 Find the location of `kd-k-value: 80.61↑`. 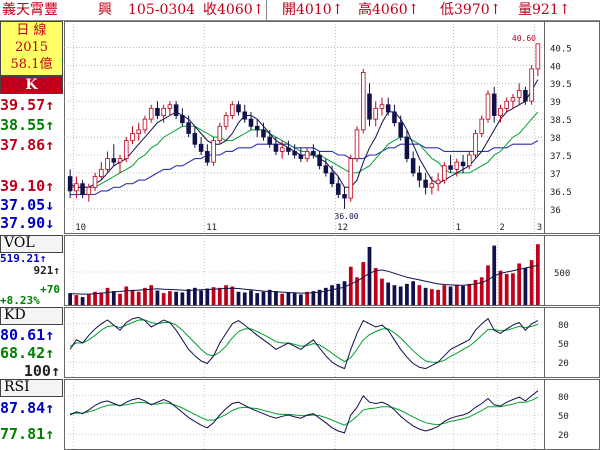

kd-k-value: 80.61↑ is located at coordinates (27, 335).